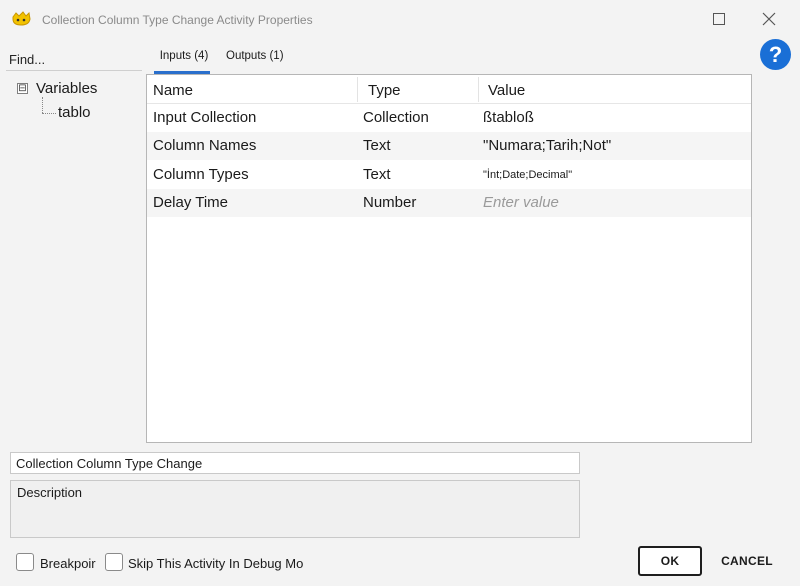 The image size is (800, 586). What do you see at coordinates (50, 492) in the screenshot?
I see `description-placeholder: Description` at bounding box center [50, 492].